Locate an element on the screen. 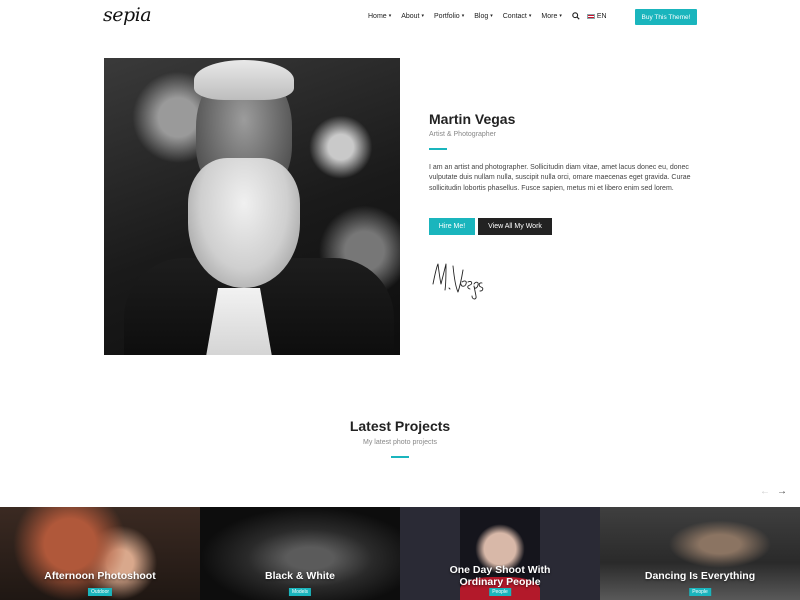 The width and height of the screenshot is (800, 600). nav-home-label: Home is located at coordinates (377, 16).